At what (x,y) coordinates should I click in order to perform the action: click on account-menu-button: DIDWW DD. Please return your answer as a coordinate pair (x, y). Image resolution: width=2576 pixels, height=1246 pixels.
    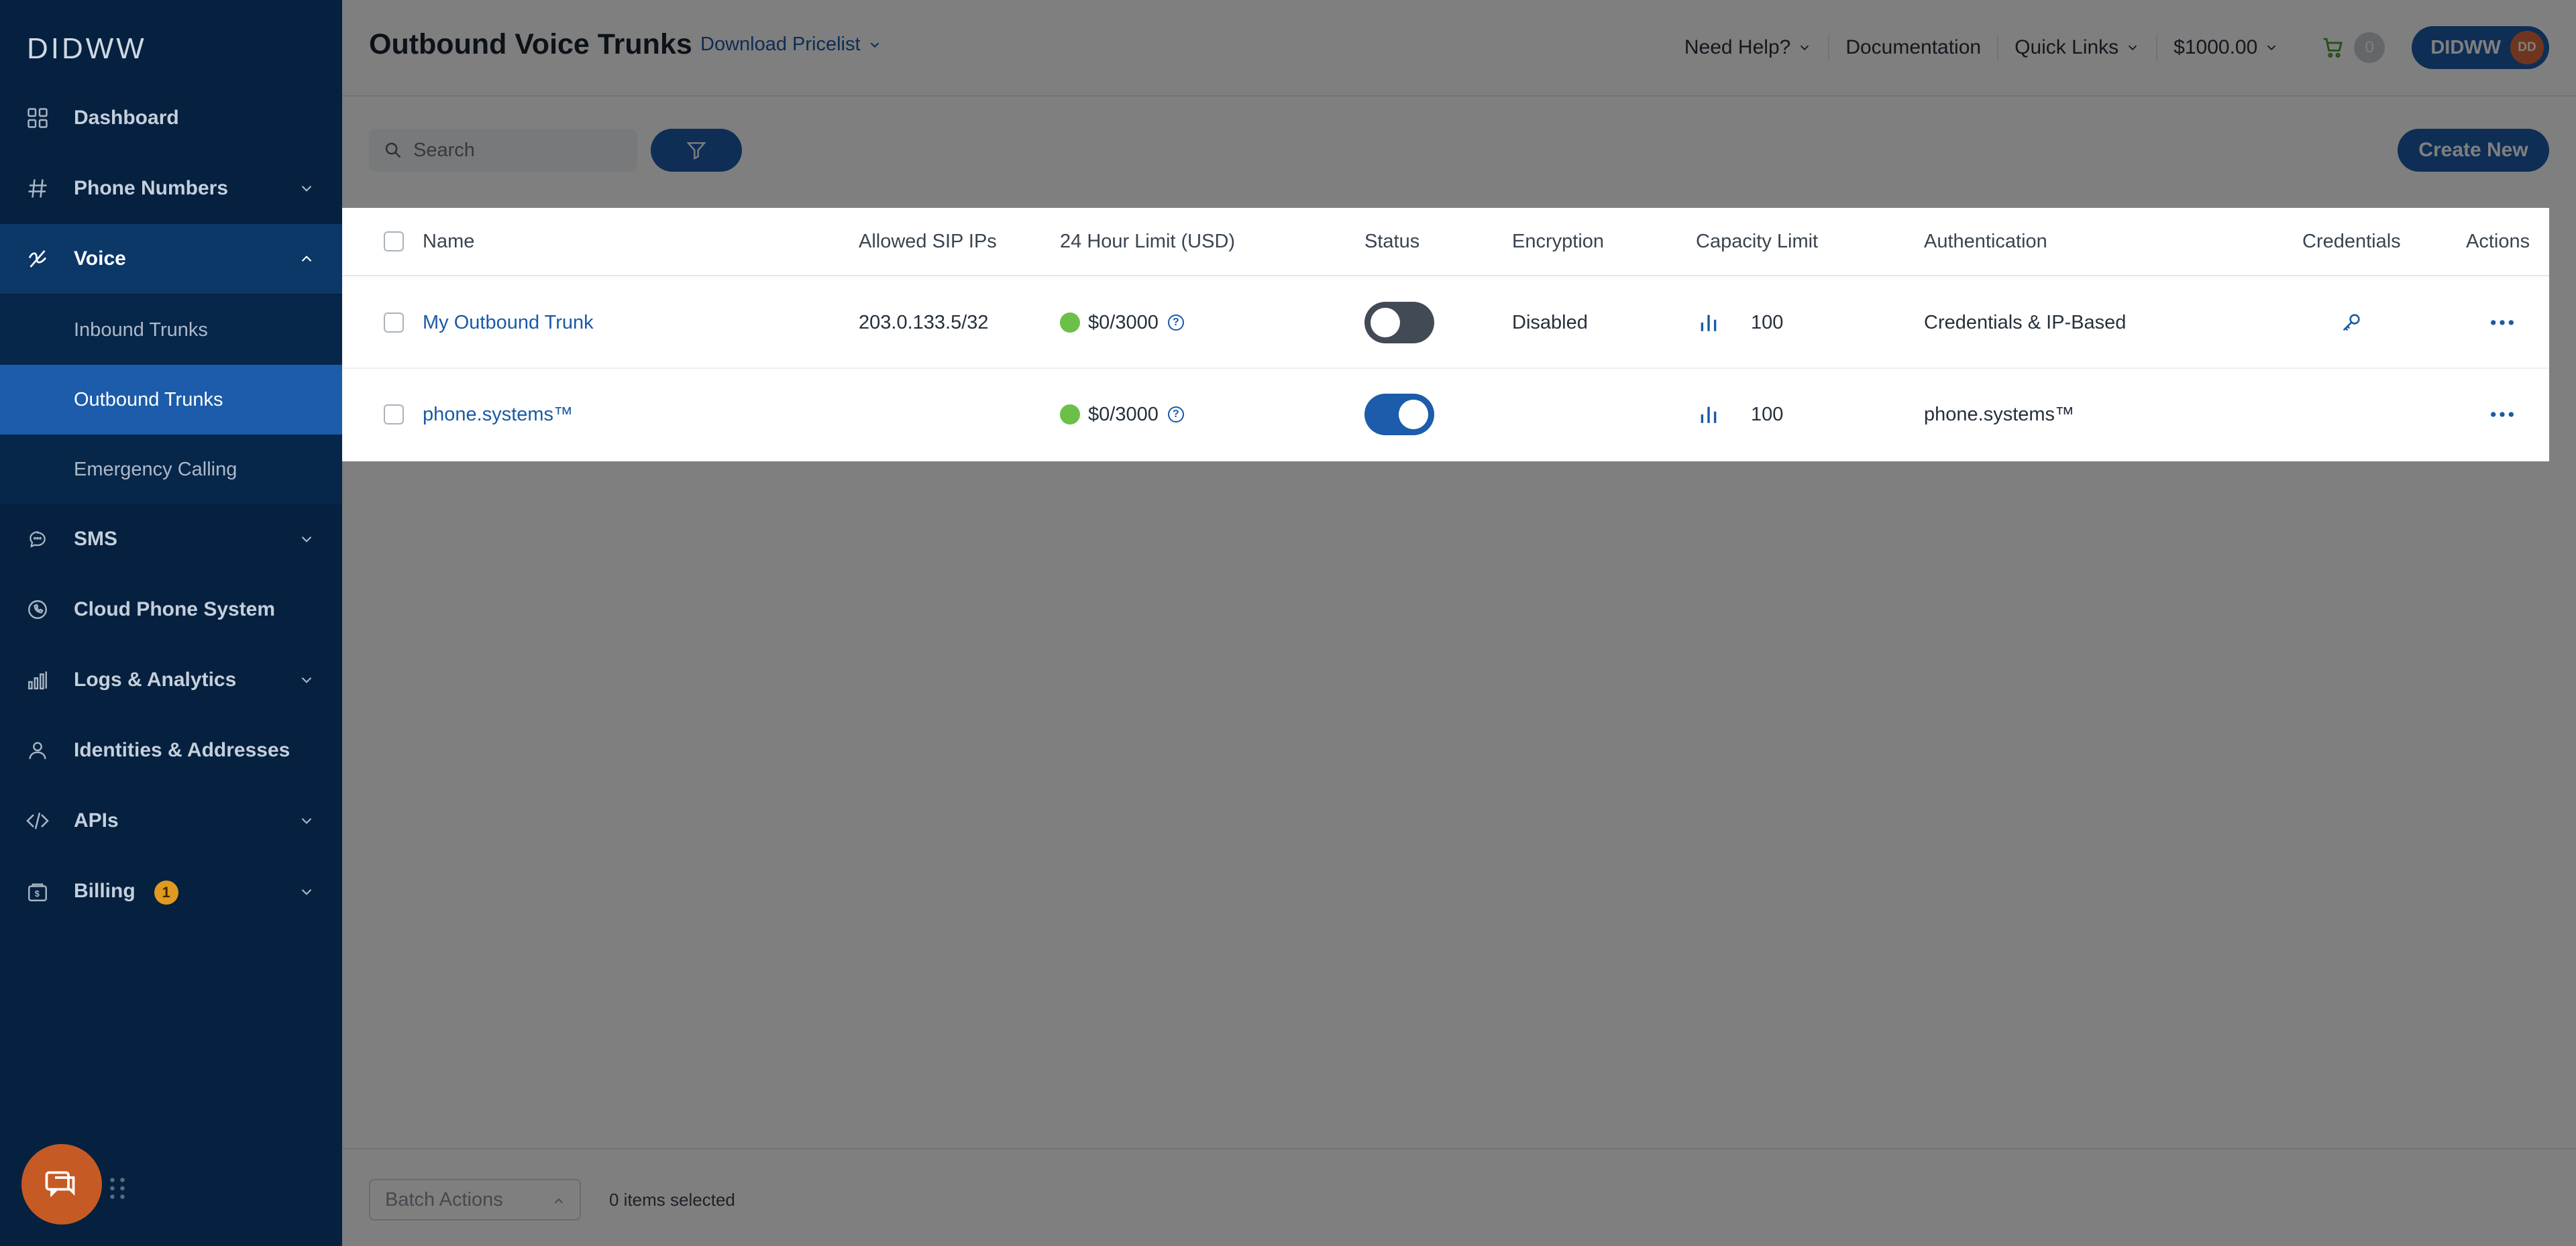
    Looking at the image, I should click on (2480, 47).